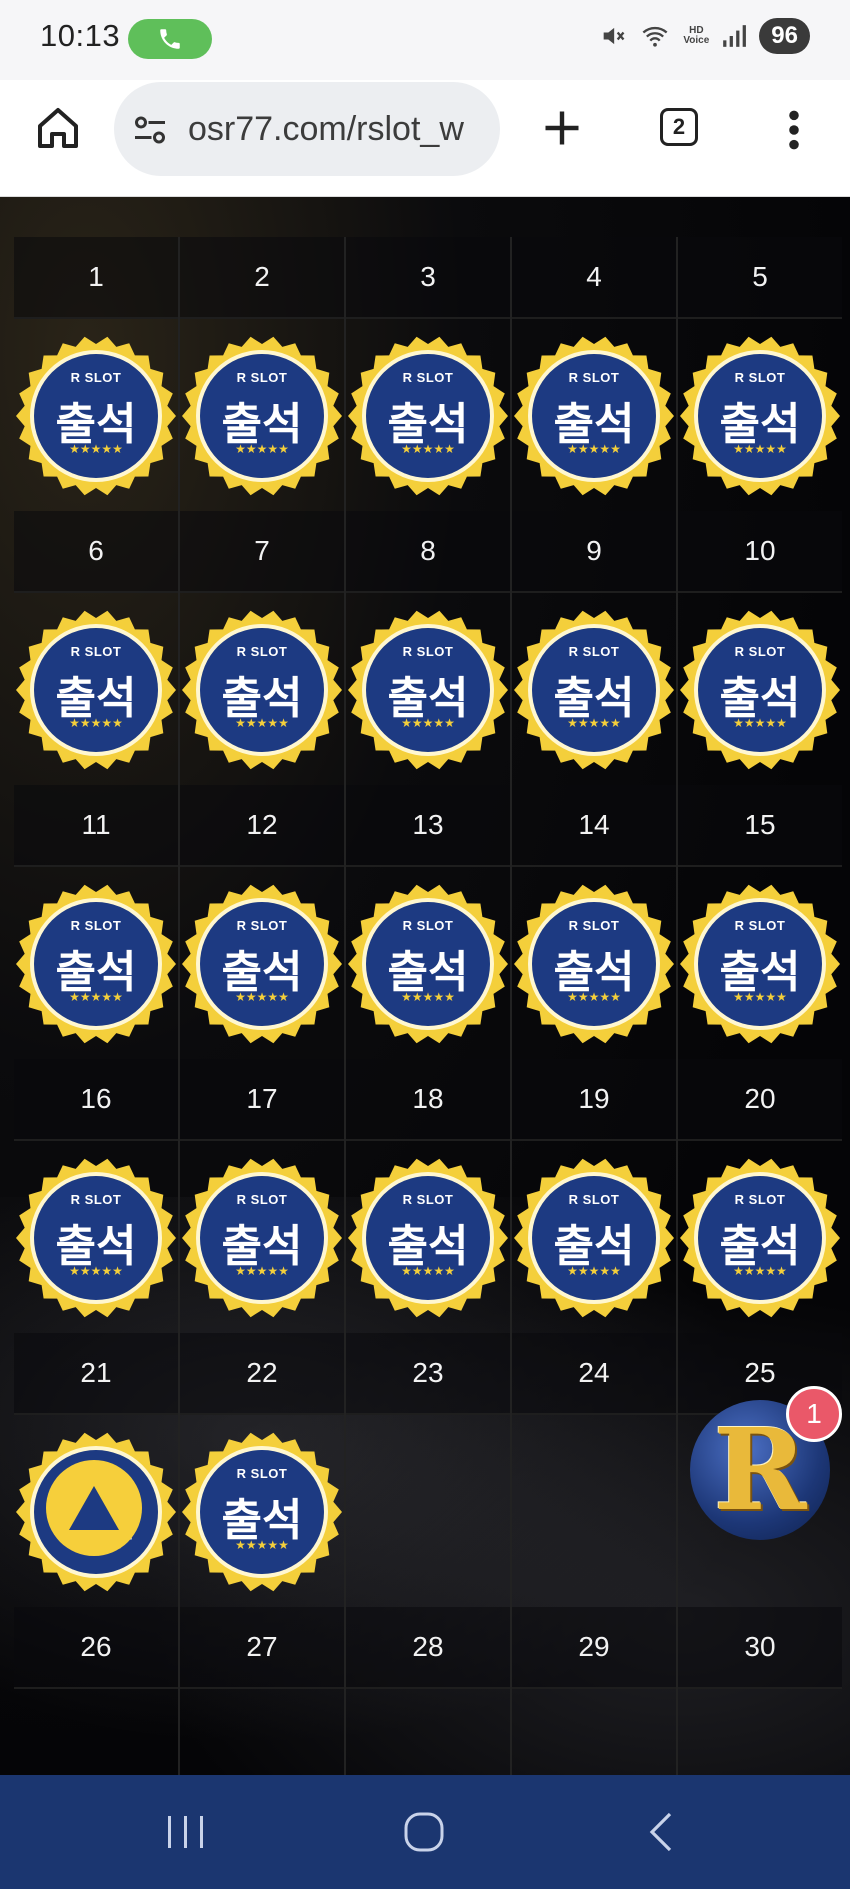 This screenshot has width=850, height=1889. What do you see at coordinates (594, 1374) in the screenshot?
I see `day-number: 24` at bounding box center [594, 1374].